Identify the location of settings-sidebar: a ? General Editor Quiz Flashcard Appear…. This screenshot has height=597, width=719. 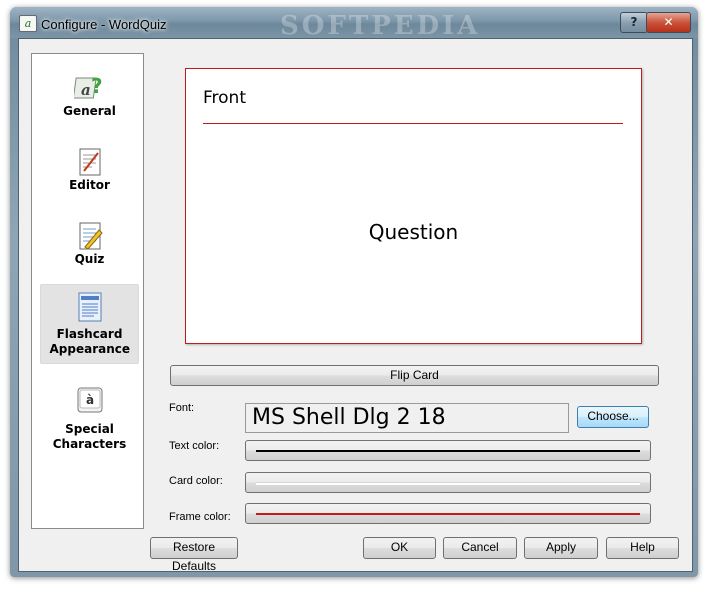
(87, 291).